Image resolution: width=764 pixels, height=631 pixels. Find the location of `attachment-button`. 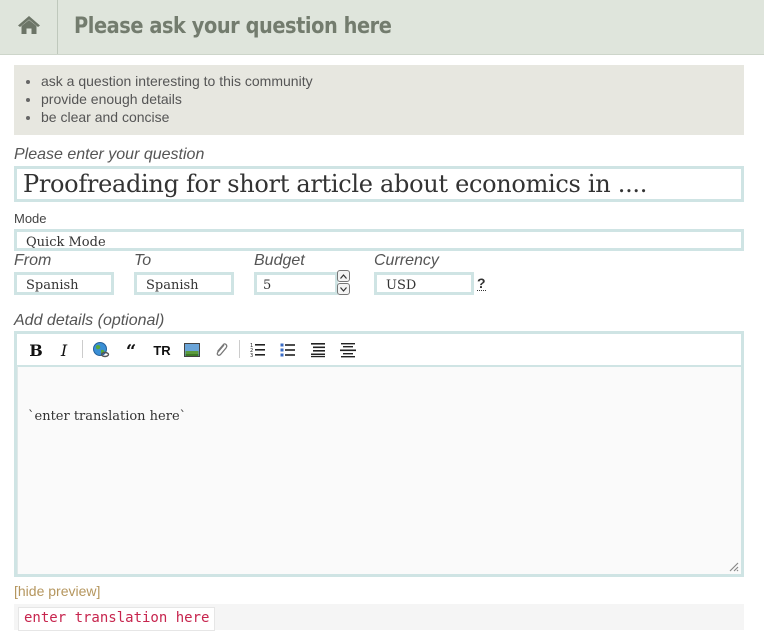

attachment-button is located at coordinates (221, 350).